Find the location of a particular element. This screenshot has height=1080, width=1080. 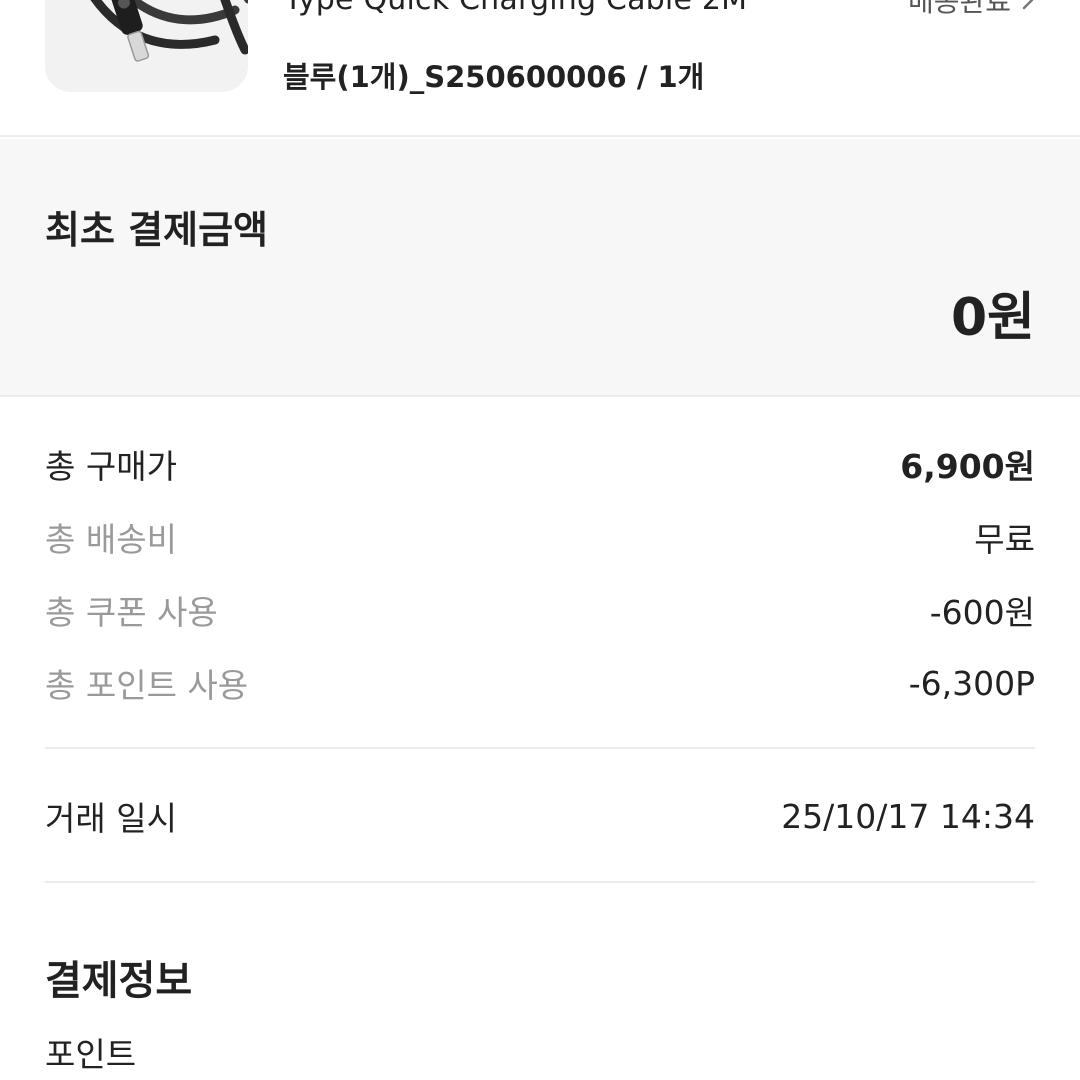

summary-value: 6,900원 is located at coordinates (967, 466).